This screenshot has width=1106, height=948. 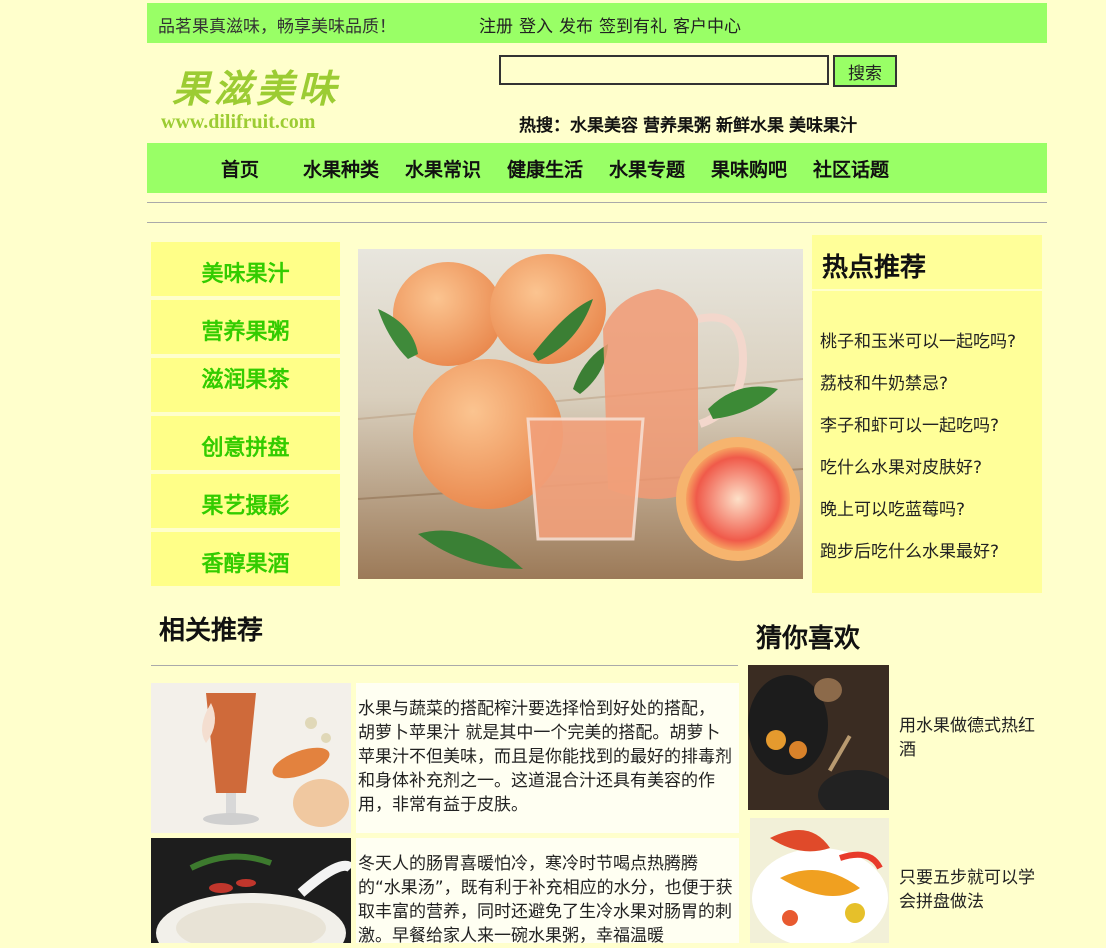 I want to click on guess-title: 猜你喜欢, so click(x=808, y=639).